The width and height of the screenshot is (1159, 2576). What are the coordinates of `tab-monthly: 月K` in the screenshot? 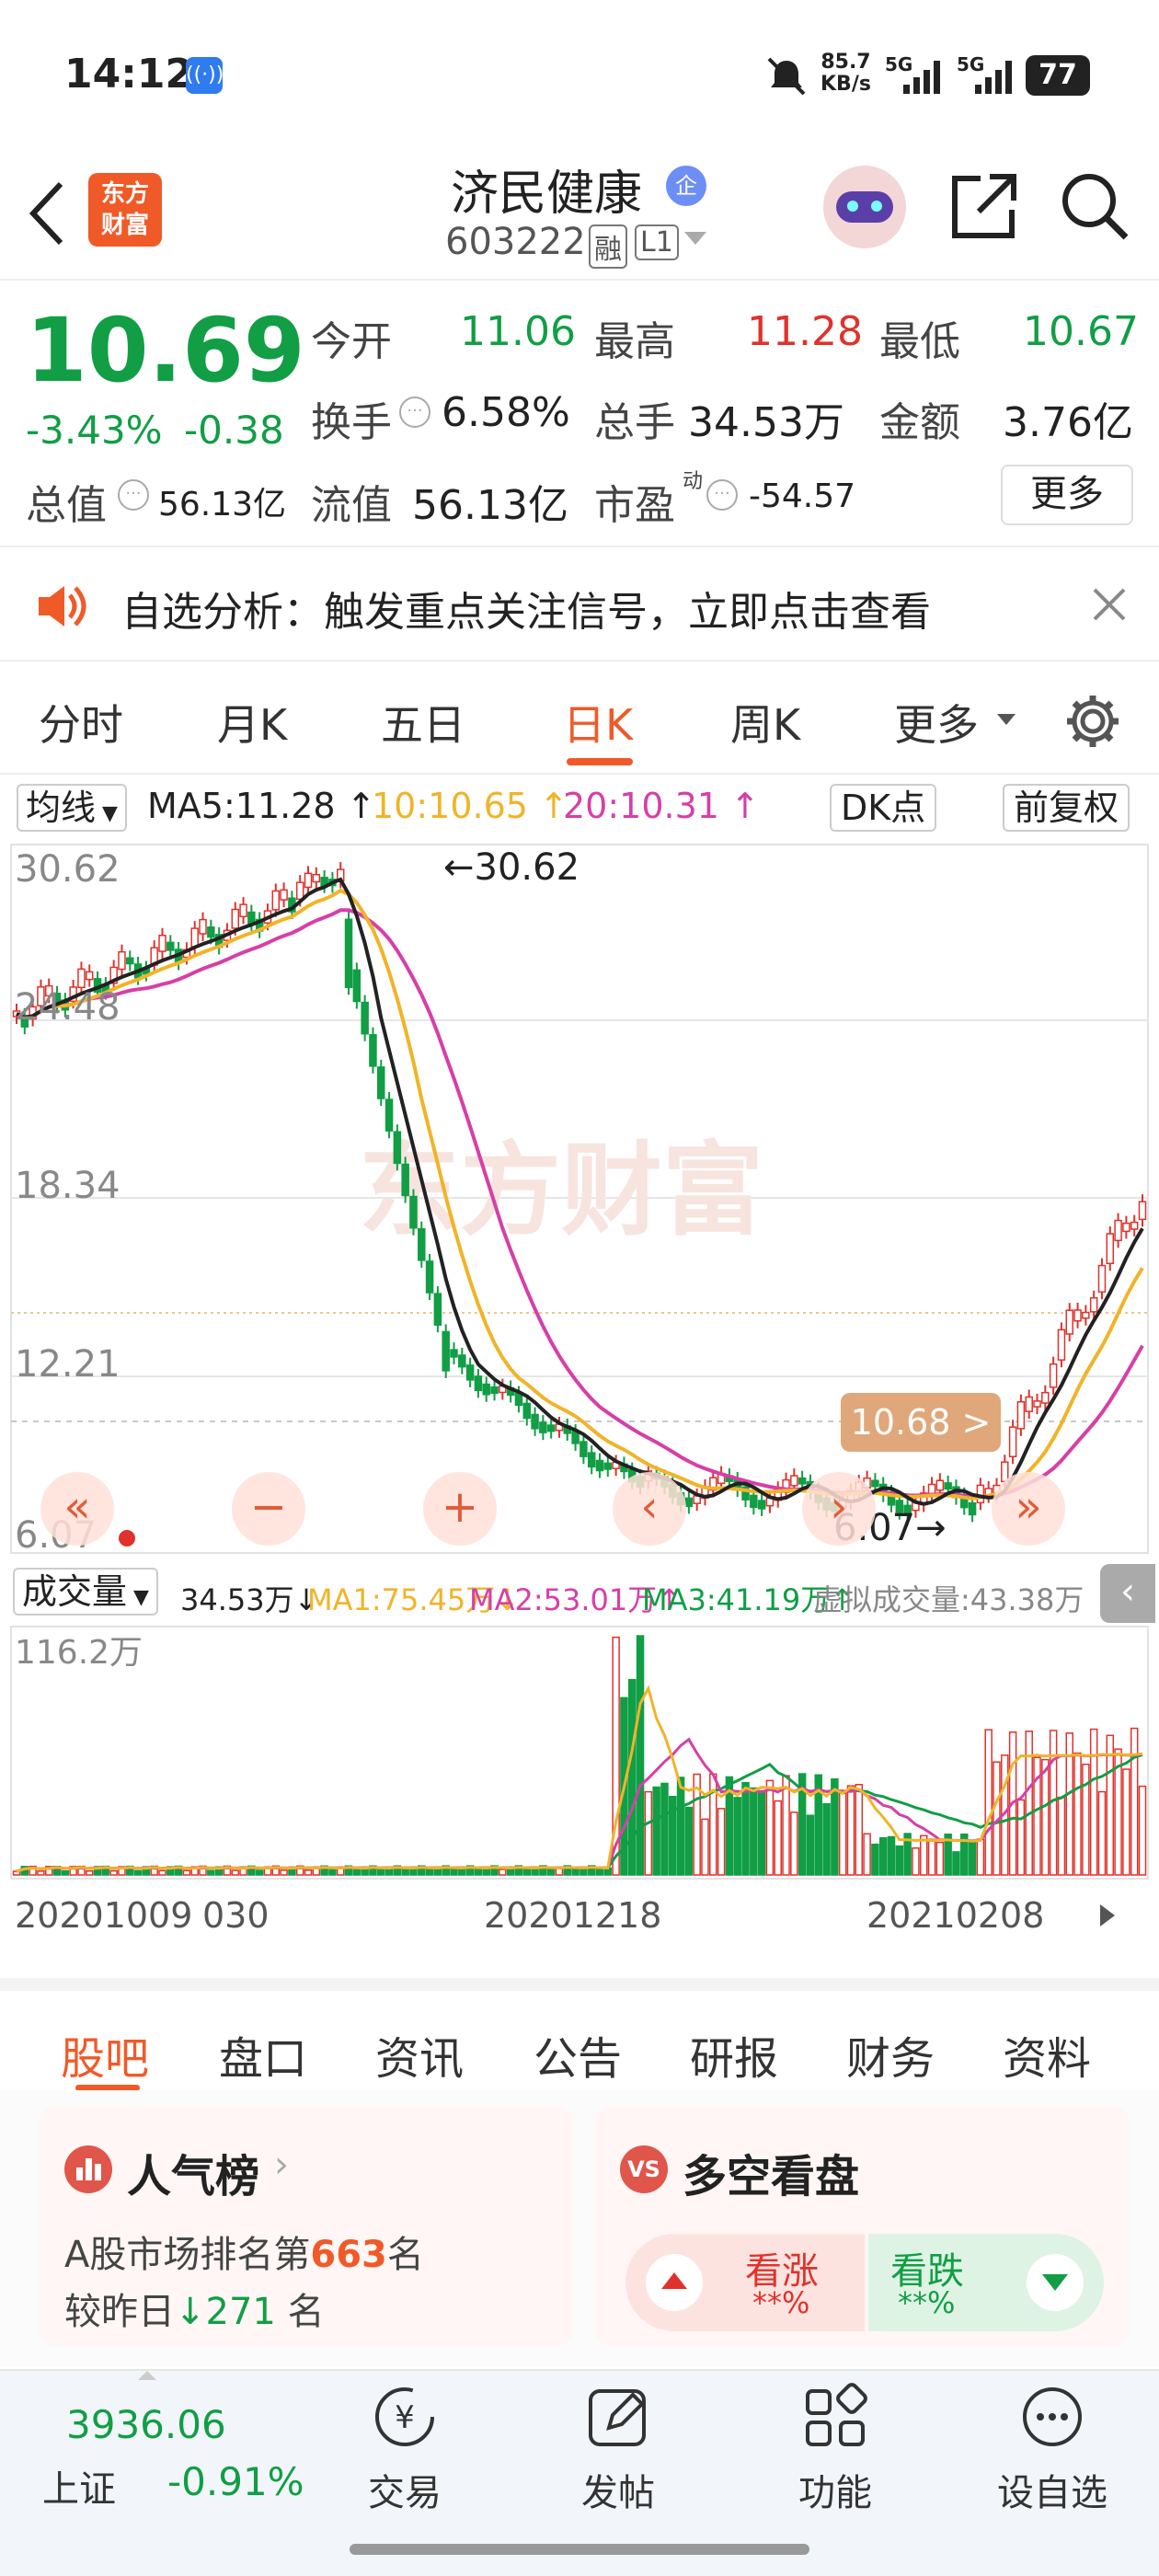 It's located at (252, 722).